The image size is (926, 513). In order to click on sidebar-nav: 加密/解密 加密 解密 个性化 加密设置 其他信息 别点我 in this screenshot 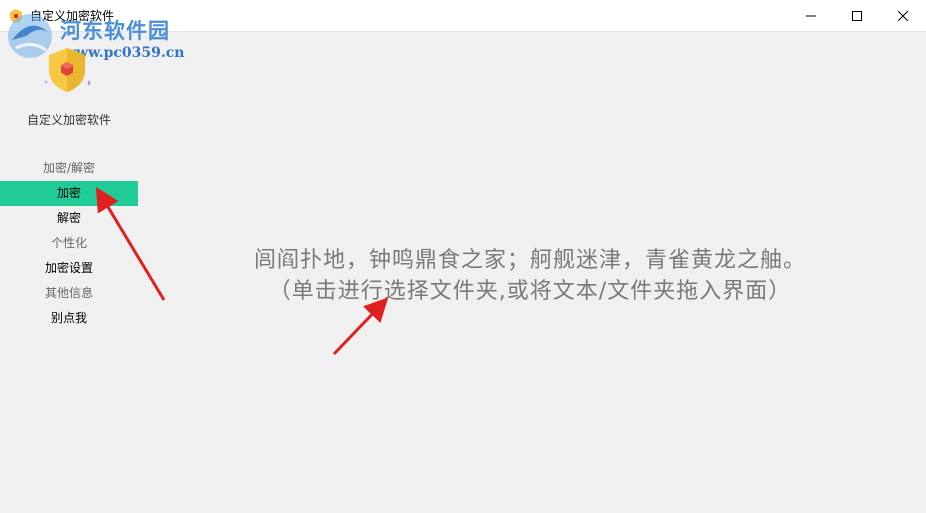, I will do `click(69, 243)`.